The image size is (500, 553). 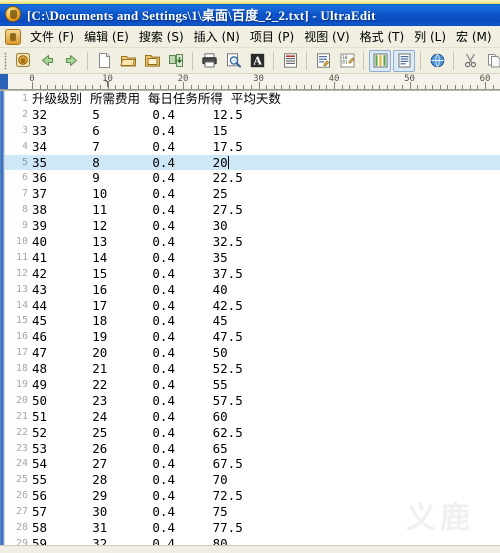 I want to click on menu-macro: 宏 (M), so click(x=474, y=36).